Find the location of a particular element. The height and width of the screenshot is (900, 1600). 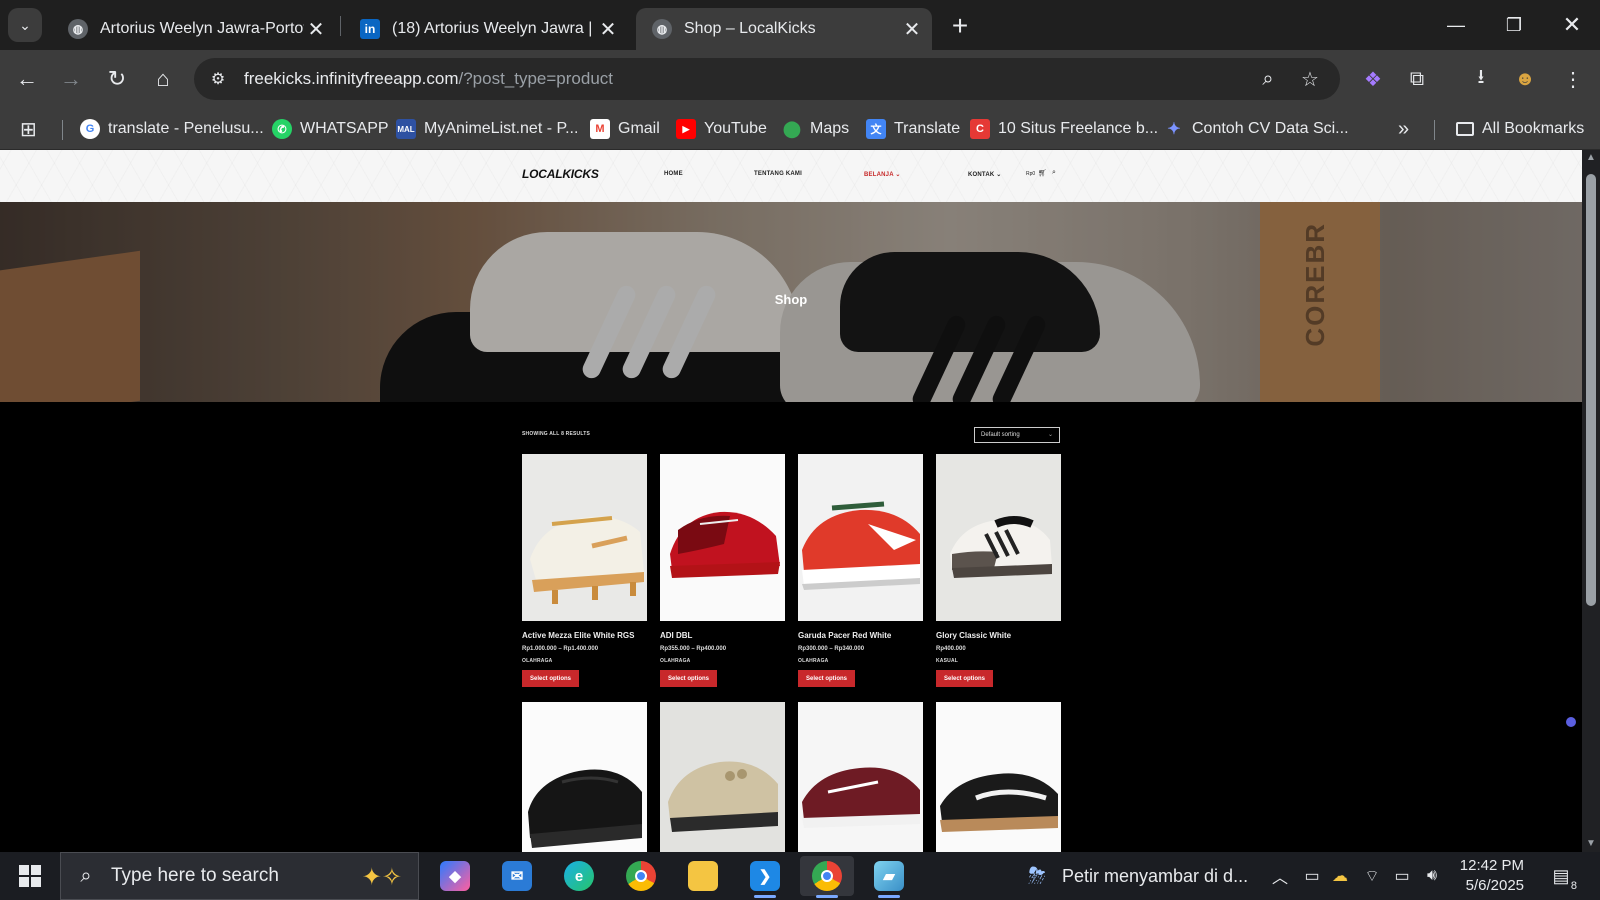

back-button: ← is located at coordinates (27, 79).